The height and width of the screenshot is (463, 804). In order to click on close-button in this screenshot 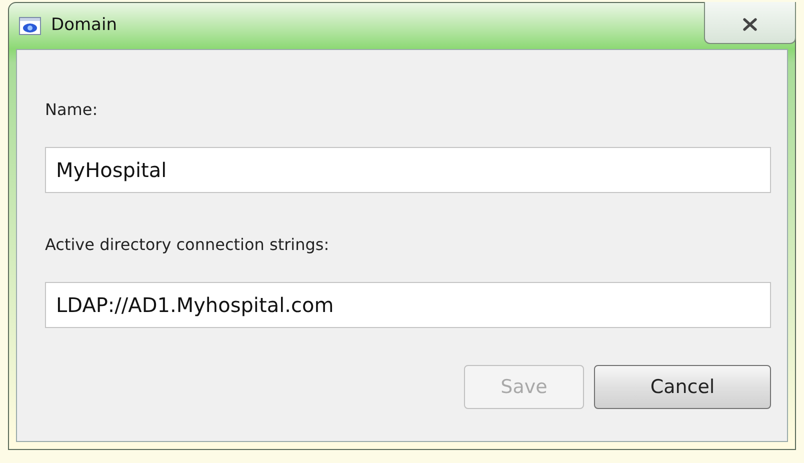, I will do `click(750, 23)`.